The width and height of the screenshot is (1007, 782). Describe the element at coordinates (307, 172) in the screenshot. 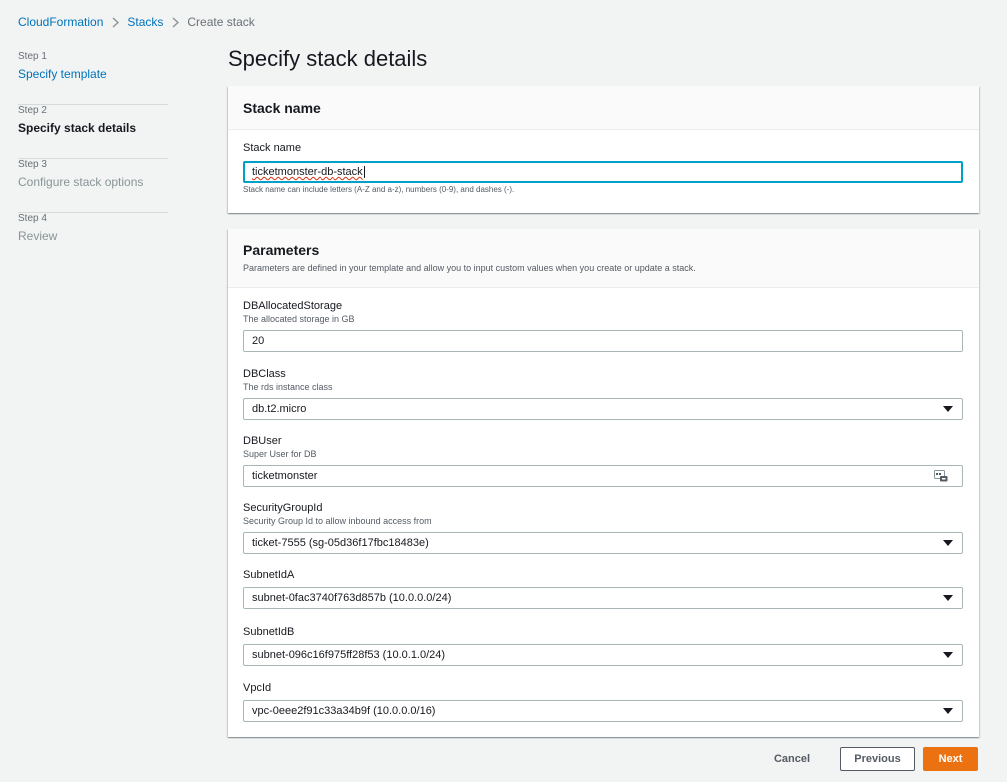

I see `input-value: ticketmonster-db-stack` at that location.